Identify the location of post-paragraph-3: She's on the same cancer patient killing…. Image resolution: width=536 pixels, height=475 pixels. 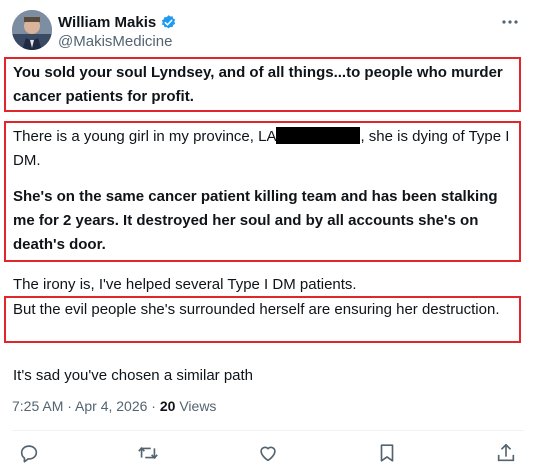
(255, 220).